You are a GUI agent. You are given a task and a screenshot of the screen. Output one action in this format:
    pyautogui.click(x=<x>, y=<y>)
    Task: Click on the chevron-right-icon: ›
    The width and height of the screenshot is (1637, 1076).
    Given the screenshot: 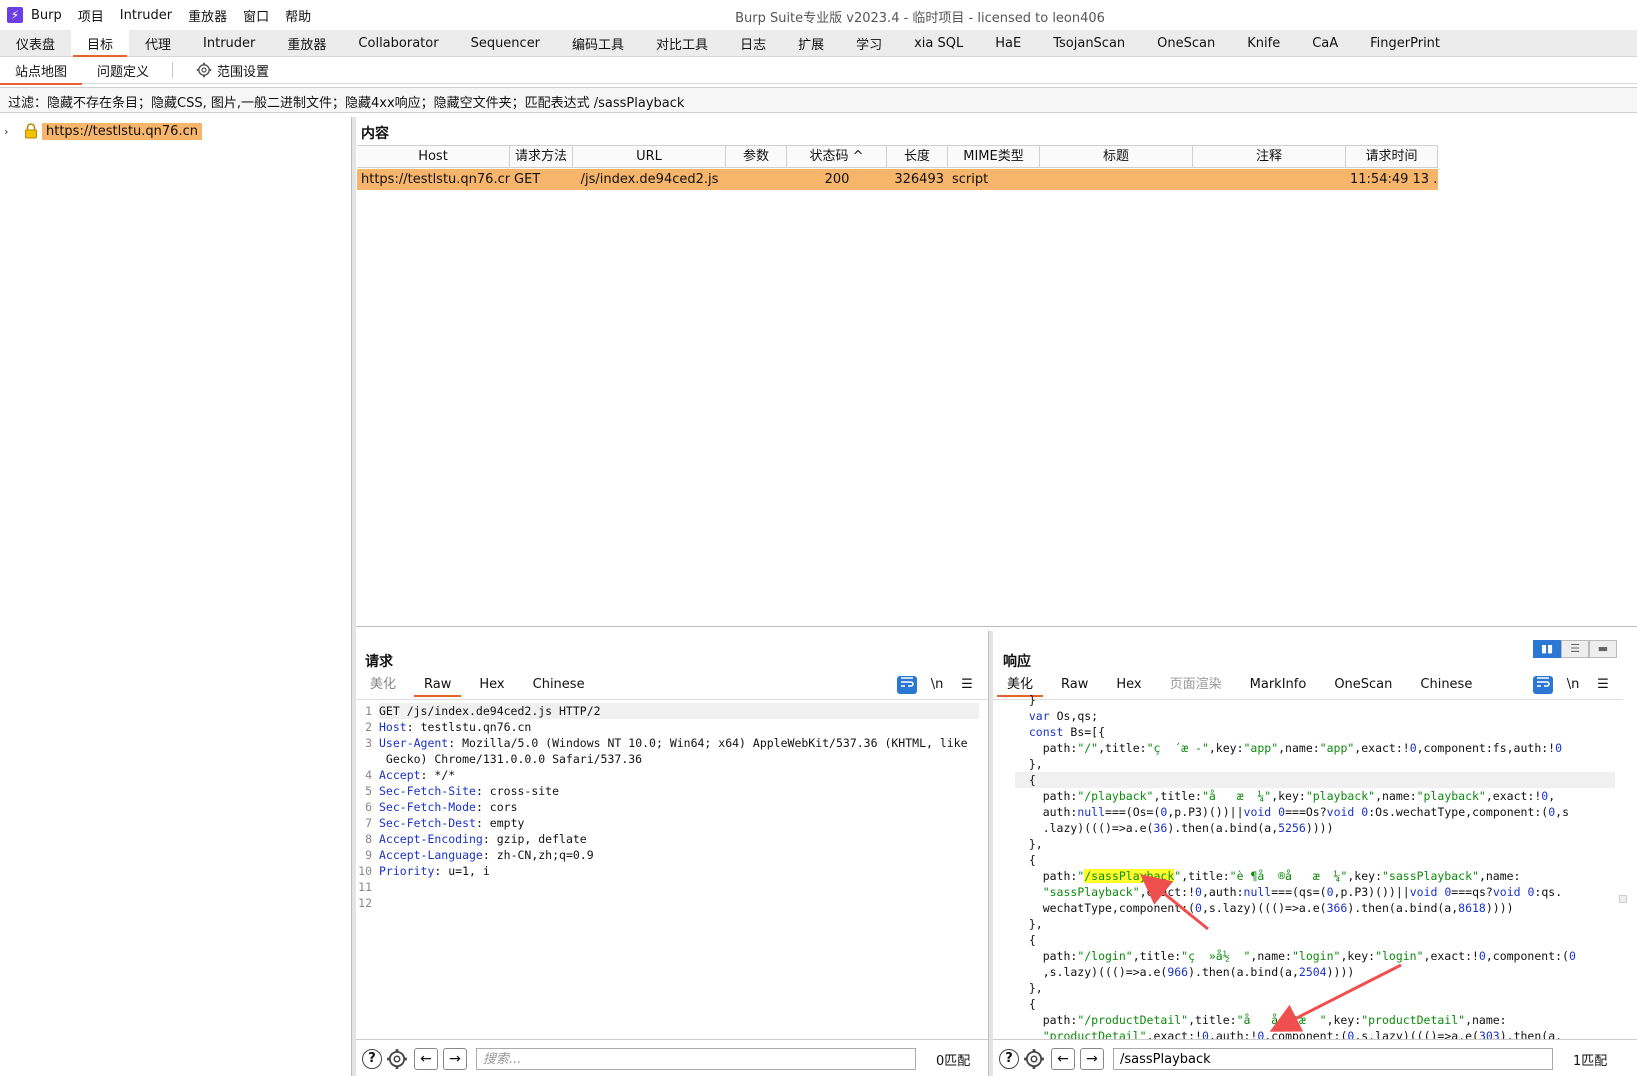 What is the action you would take?
    pyautogui.click(x=10, y=131)
    